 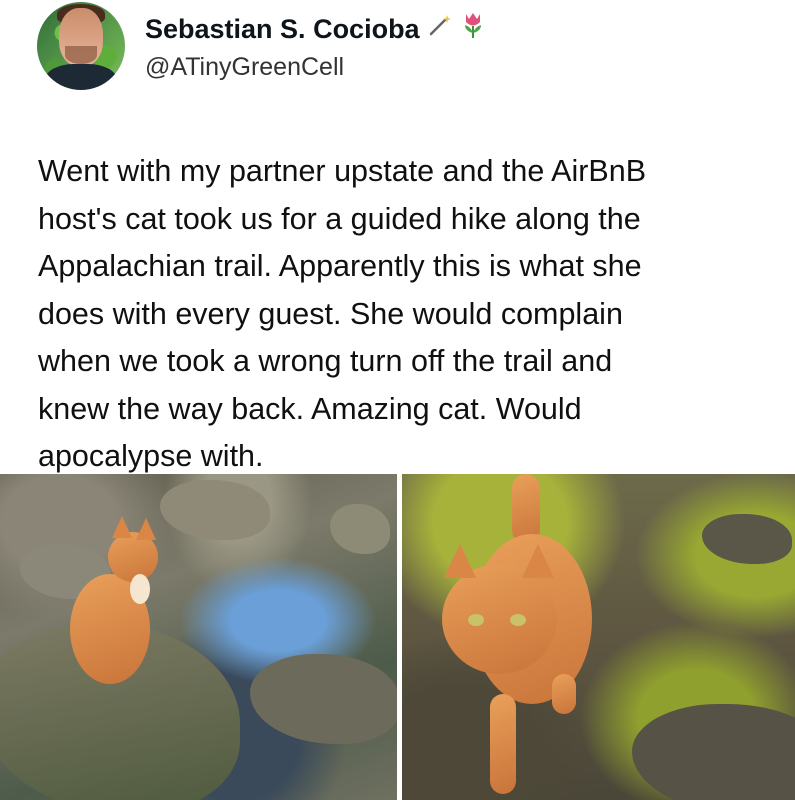 What do you see at coordinates (315, 67) in the screenshot?
I see `user-handle: @ATinyGreenCell` at bounding box center [315, 67].